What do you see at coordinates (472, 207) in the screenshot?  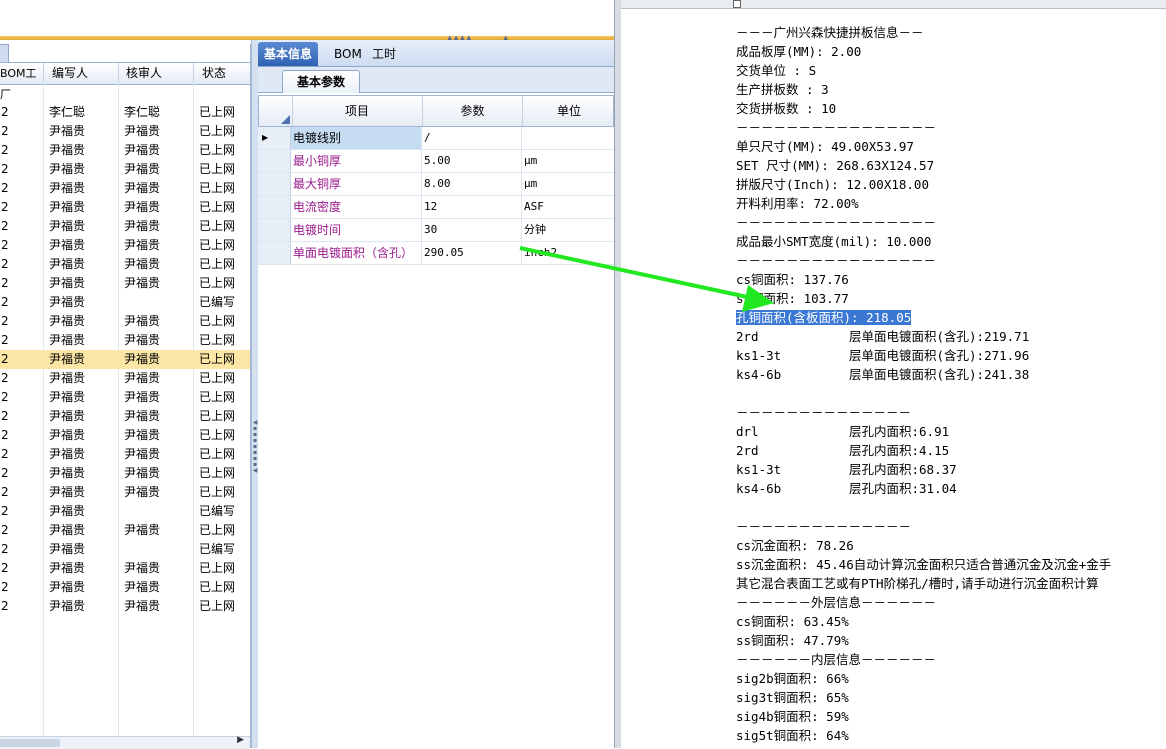 I see `cell-value: 12` at bounding box center [472, 207].